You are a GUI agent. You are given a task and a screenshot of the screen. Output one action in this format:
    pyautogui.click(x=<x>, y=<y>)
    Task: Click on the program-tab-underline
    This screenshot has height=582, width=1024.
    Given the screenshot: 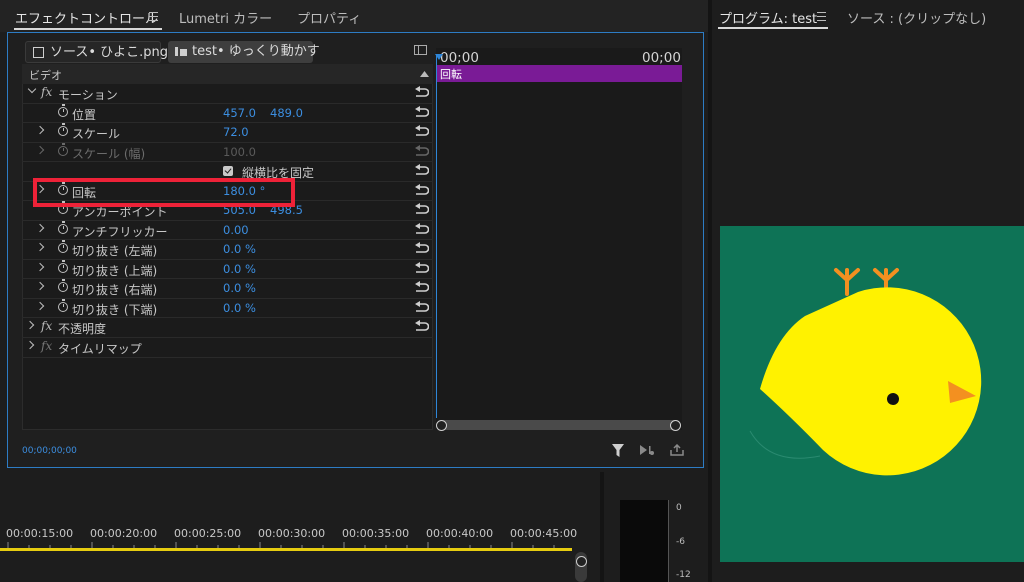 What is the action you would take?
    pyautogui.click(x=773, y=28)
    